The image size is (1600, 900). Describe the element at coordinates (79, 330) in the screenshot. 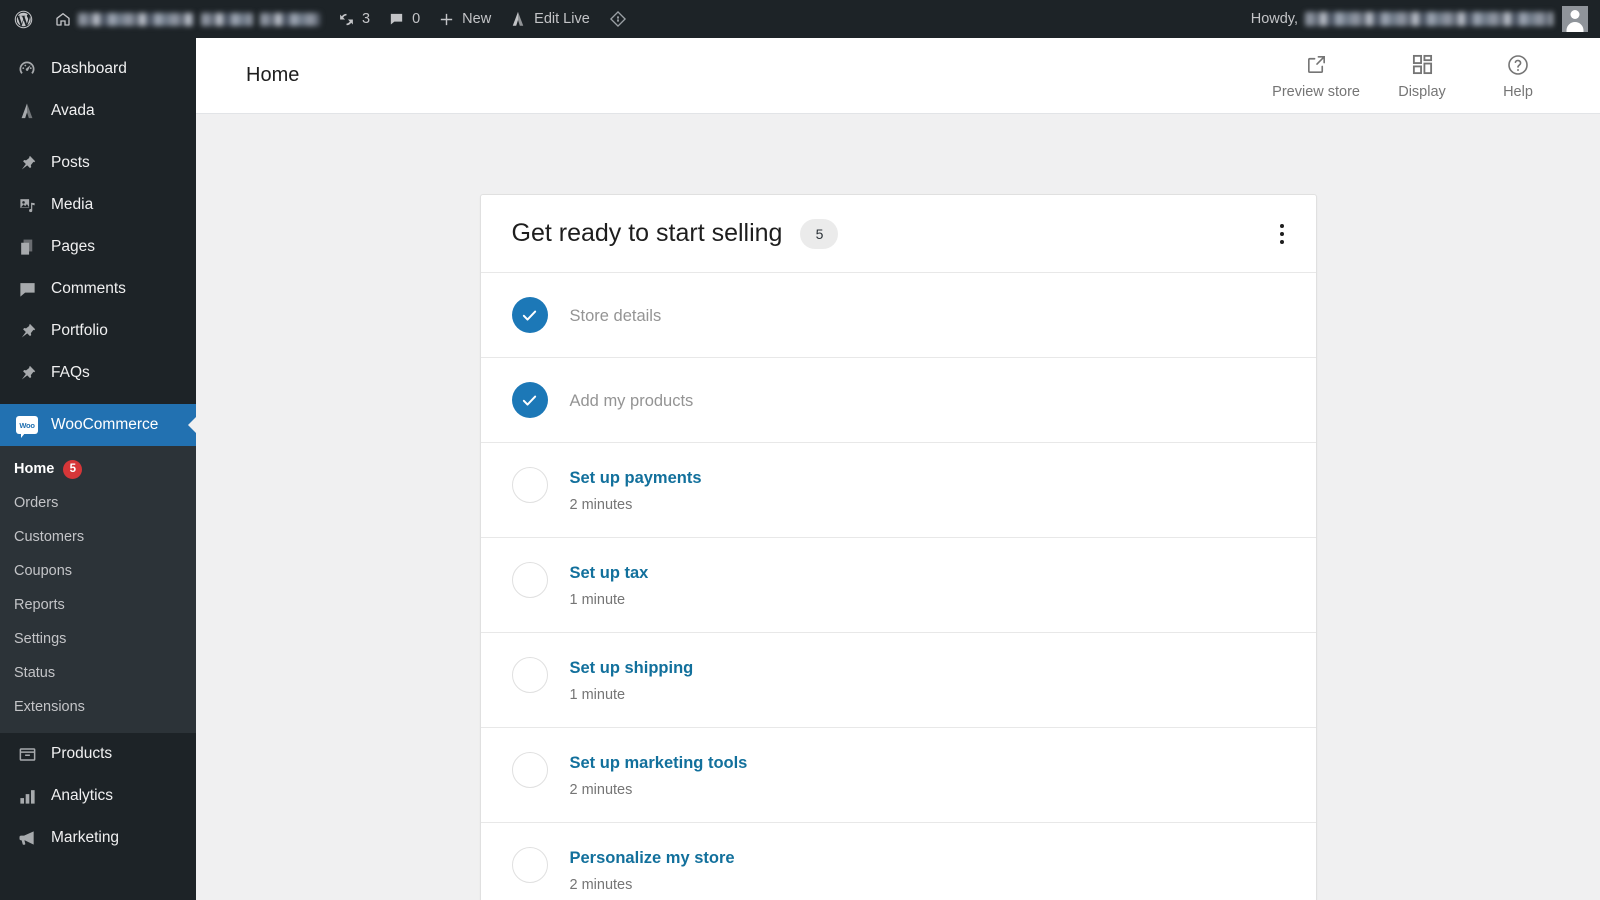

I see `sidebar-item-label: Portfolio` at that location.